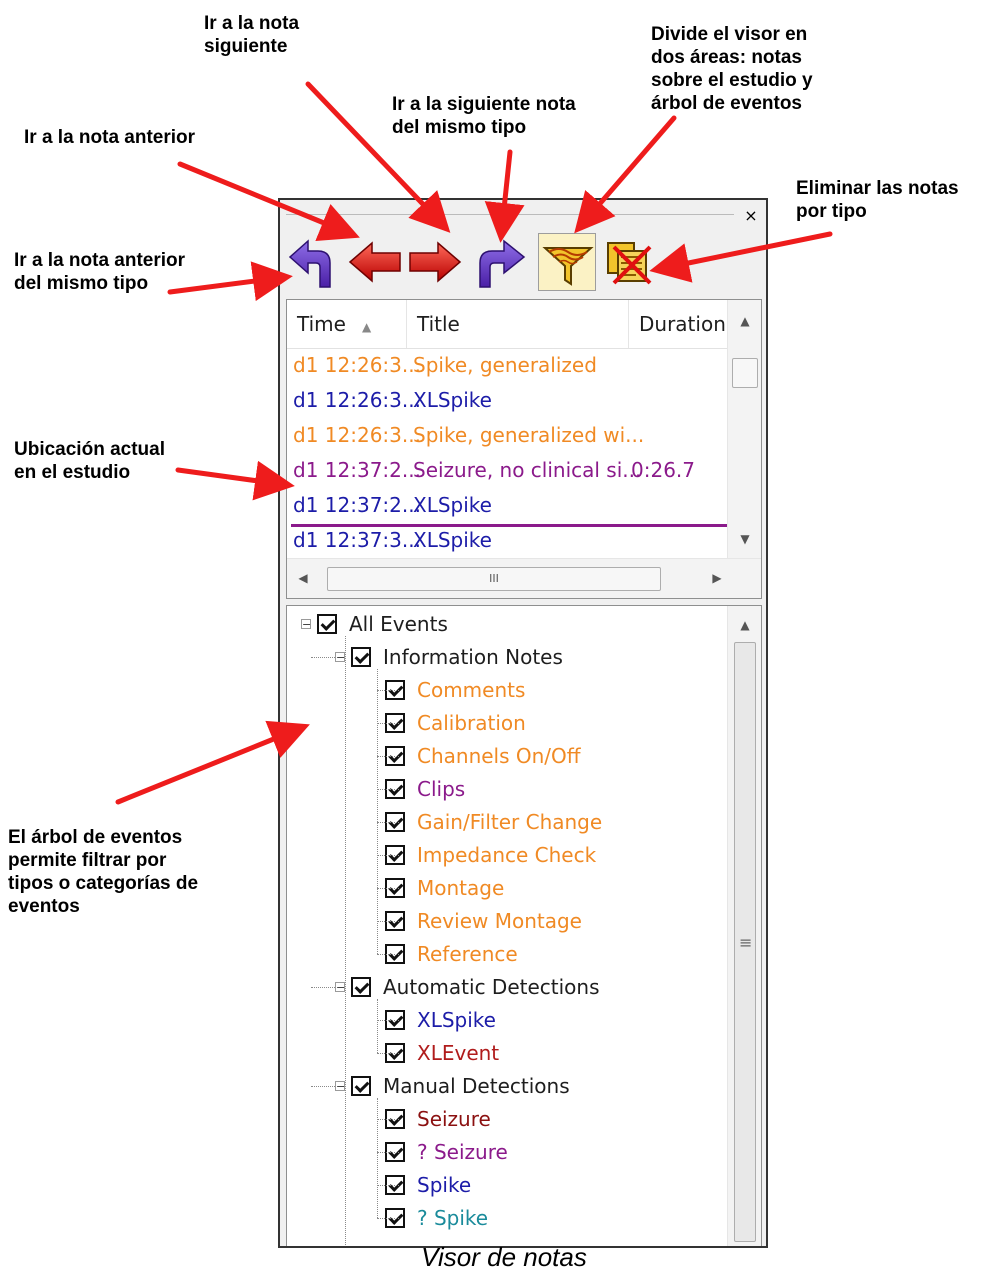 The width and height of the screenshot is (1008, 1275). I want to click on column-header-time: Time ▲, so click(347, 324).